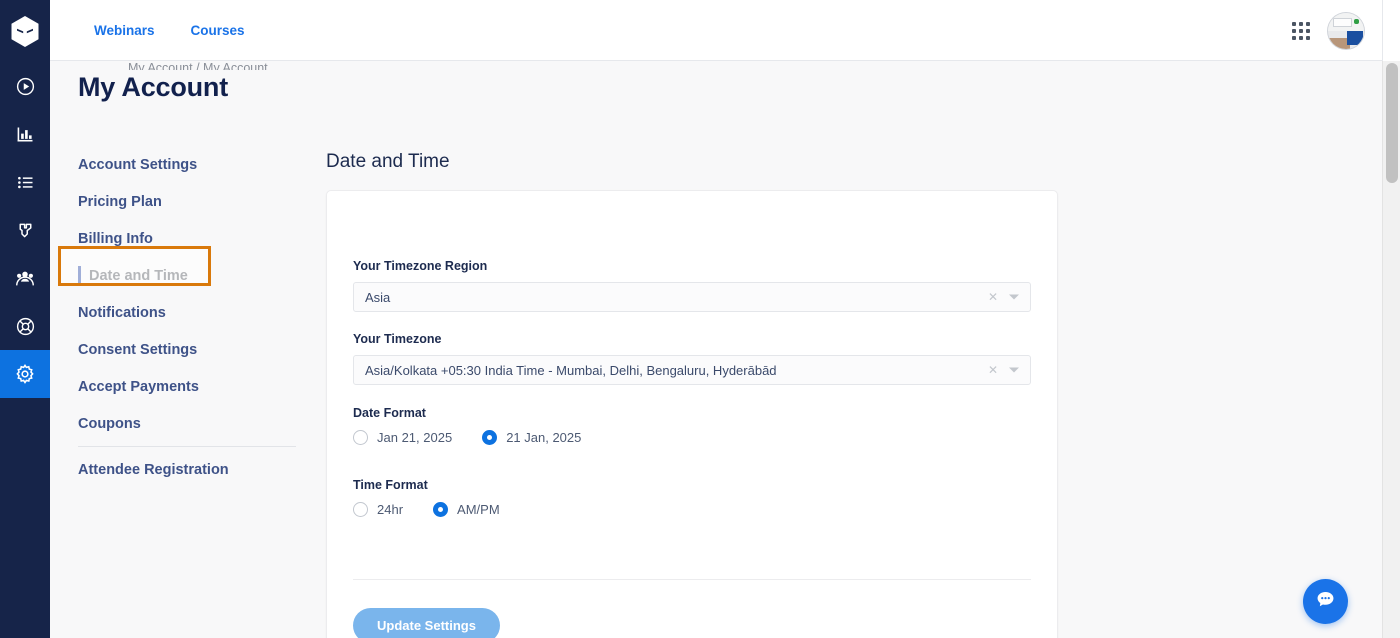 This screenshot has height=638, width=1400. What do you see at coordinates (389, 413) in the screenshot?
I see `date-format-label: Date Format` at bounding box center [389, 413].